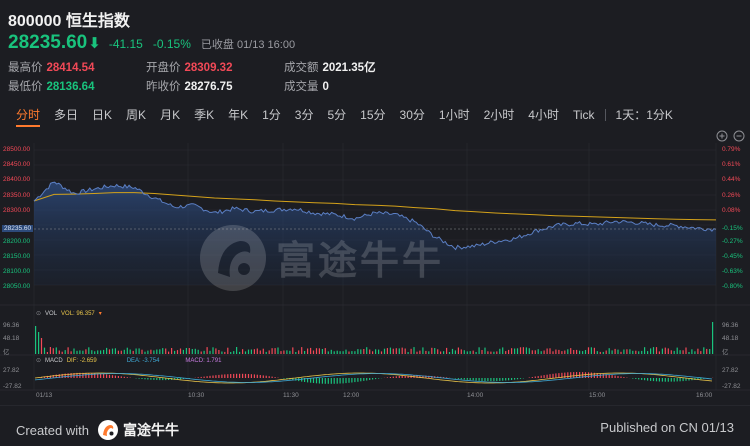 Image resolution: width=750 pixels, height=446 pixels. What do you see at coordinates (78, 313) in the screenshot?
I see `vol-legend-value: VOL: 96.357` at bounding box center [78, 313].